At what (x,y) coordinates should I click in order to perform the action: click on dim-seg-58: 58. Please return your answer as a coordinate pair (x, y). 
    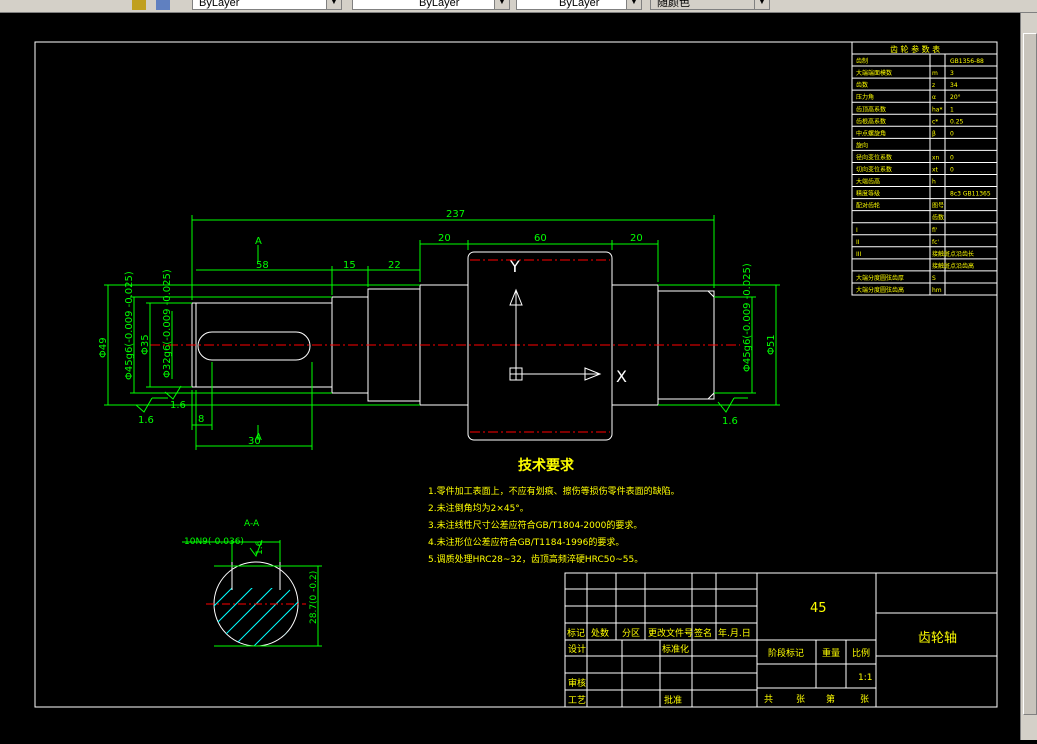
    Looking at the image, I should click on (262, 265).